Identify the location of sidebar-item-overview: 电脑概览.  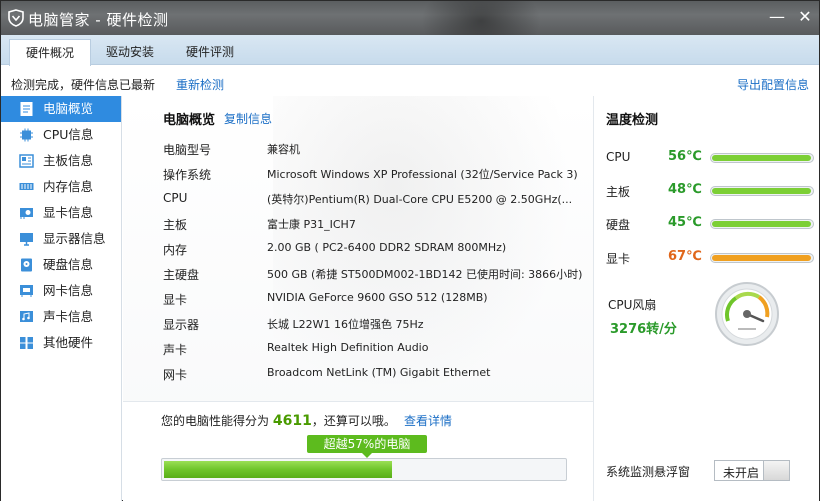
(61, 109).